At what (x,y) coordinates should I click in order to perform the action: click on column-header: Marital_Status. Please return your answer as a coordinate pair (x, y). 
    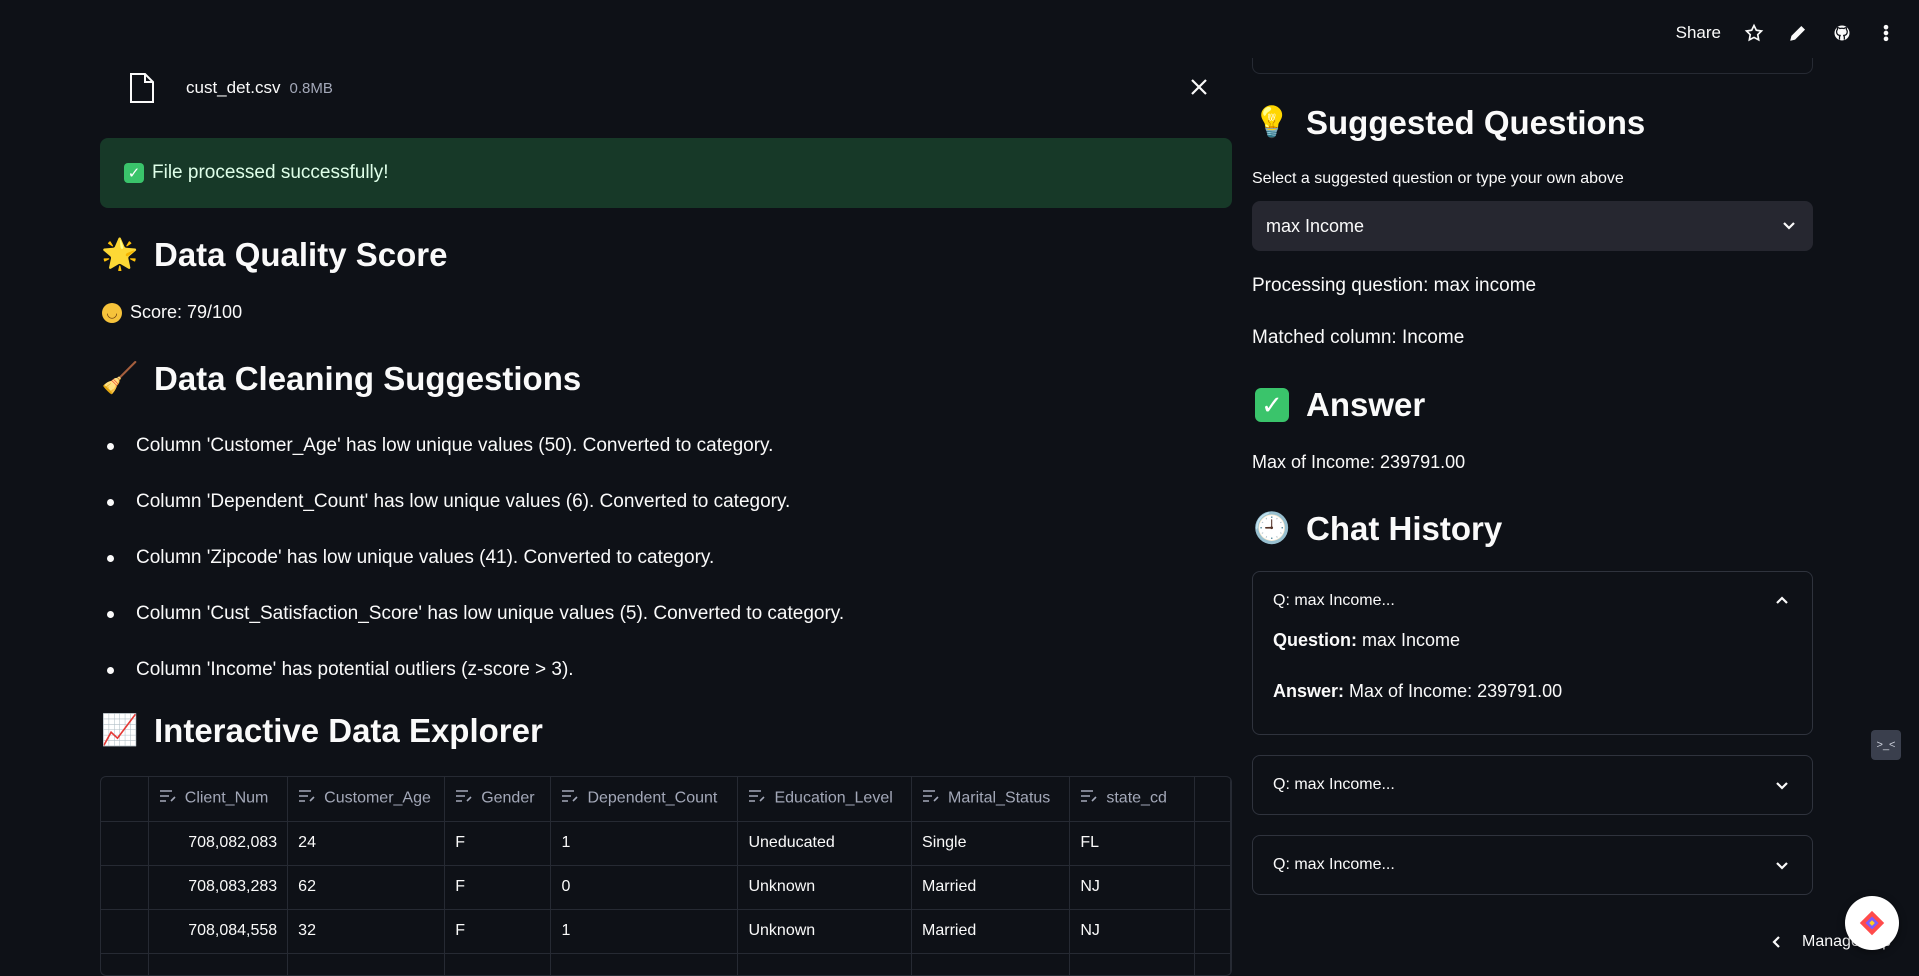
    Looking at the image, I should click on (991, 799).